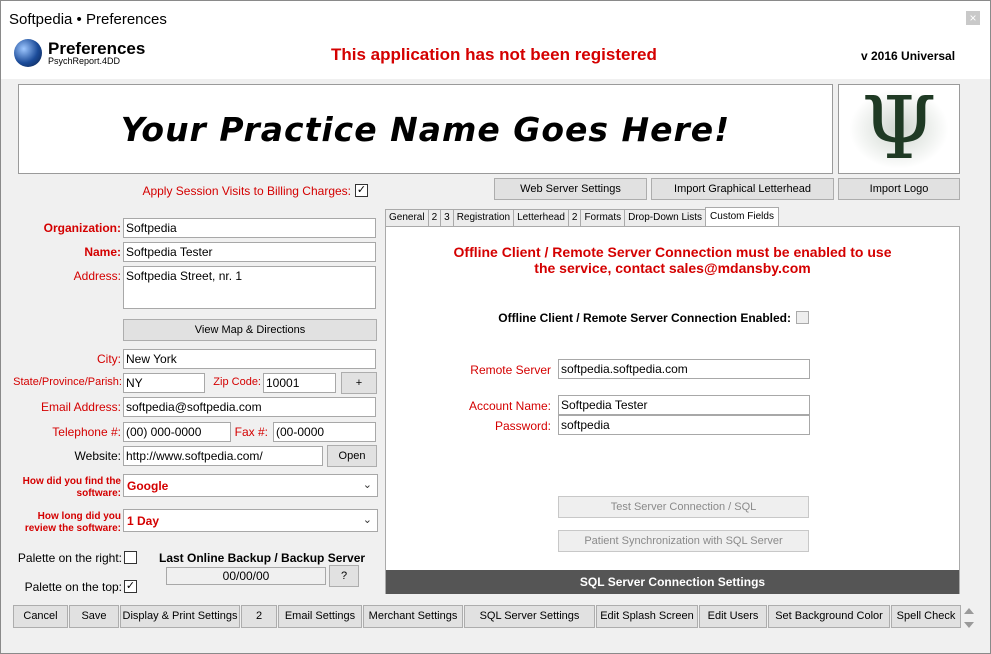  Describe the element at coordinates (320, 616) in the screenshot. I see `email-settings-button: Email Settings` at that location.